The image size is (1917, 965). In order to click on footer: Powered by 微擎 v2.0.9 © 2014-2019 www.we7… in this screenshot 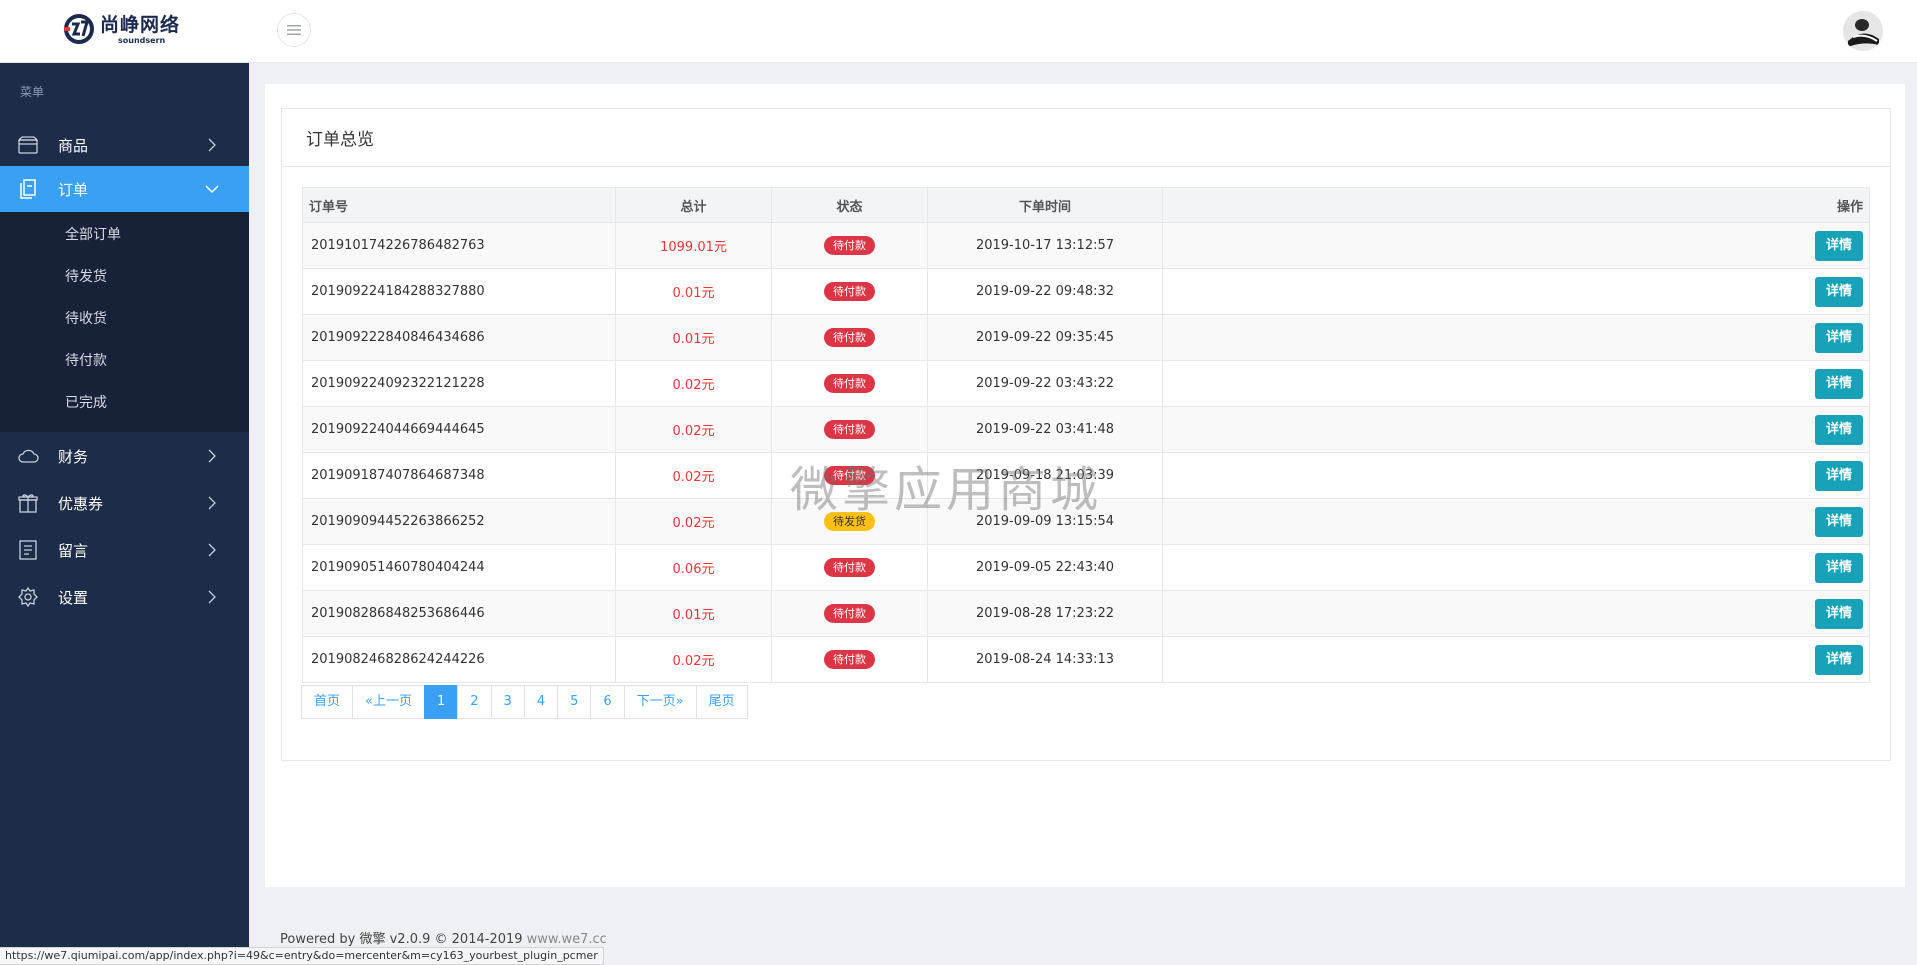, I will do `click(443, 937)`.